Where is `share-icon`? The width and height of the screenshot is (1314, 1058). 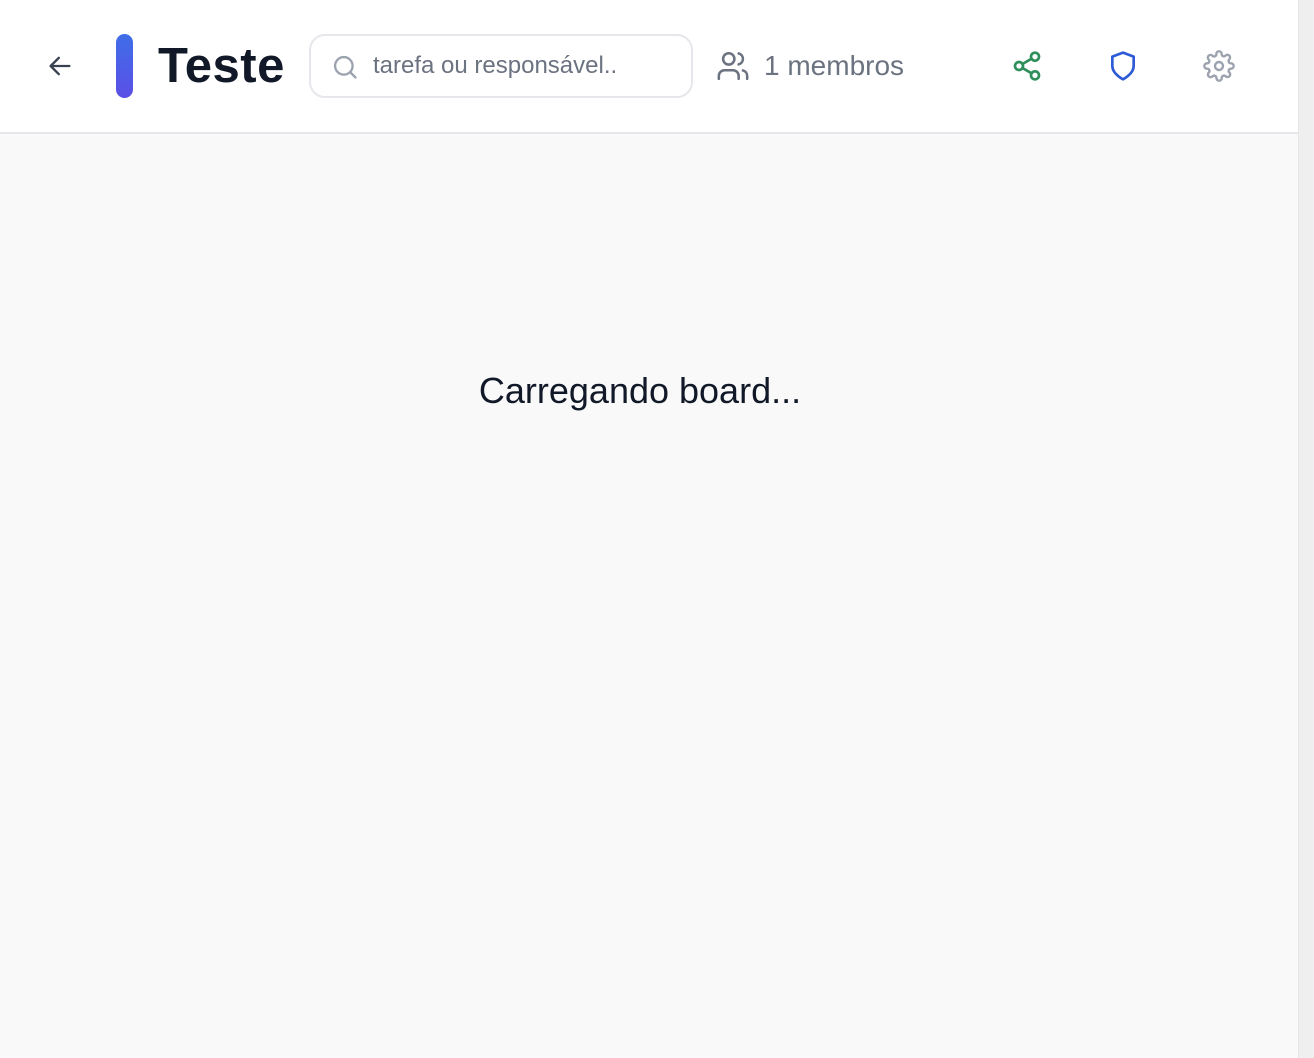 share-icon is located at coordinates (1027, 66).